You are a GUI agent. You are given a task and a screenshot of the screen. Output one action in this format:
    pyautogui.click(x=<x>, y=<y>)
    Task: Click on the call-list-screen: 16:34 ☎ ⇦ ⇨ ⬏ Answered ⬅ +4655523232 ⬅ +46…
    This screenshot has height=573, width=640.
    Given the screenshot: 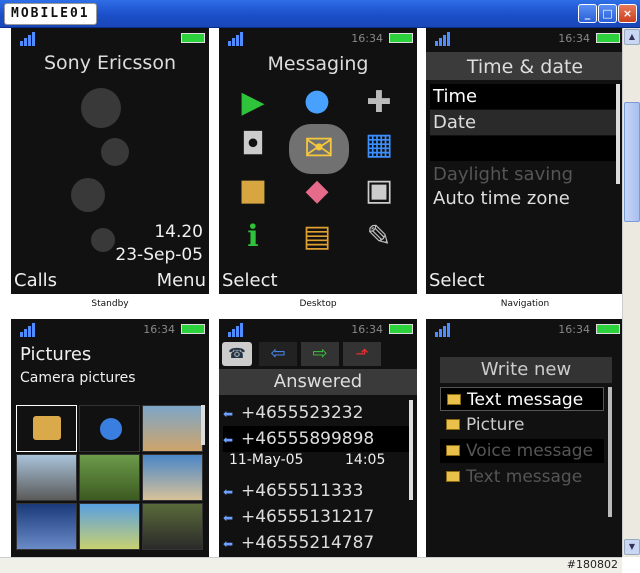 What is the action you would take?
    pyautogui.click(x=318, y=438)
    